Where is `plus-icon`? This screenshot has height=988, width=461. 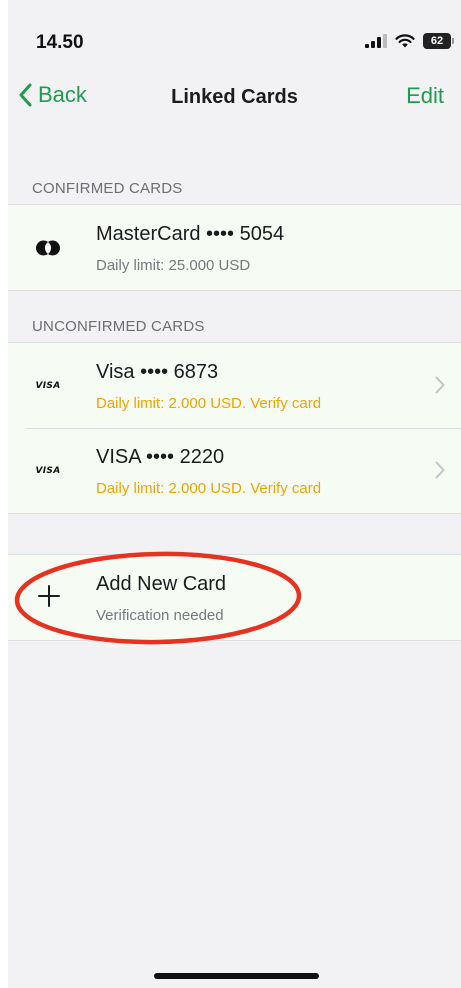 plus-icon is located at coordinates (49, 598).